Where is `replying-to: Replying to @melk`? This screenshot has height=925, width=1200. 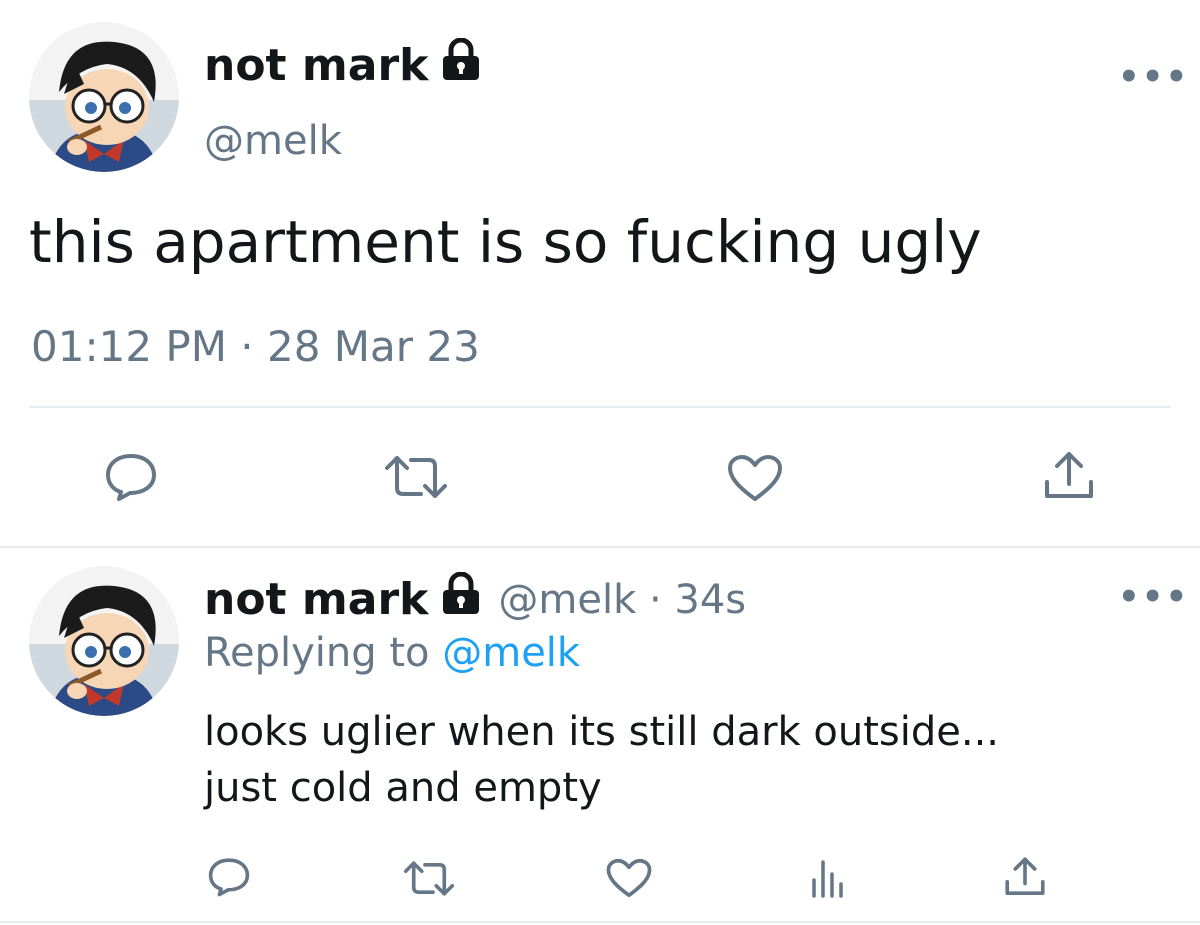 replying-to: Replying to @melk is located at coordinates (392, 653).